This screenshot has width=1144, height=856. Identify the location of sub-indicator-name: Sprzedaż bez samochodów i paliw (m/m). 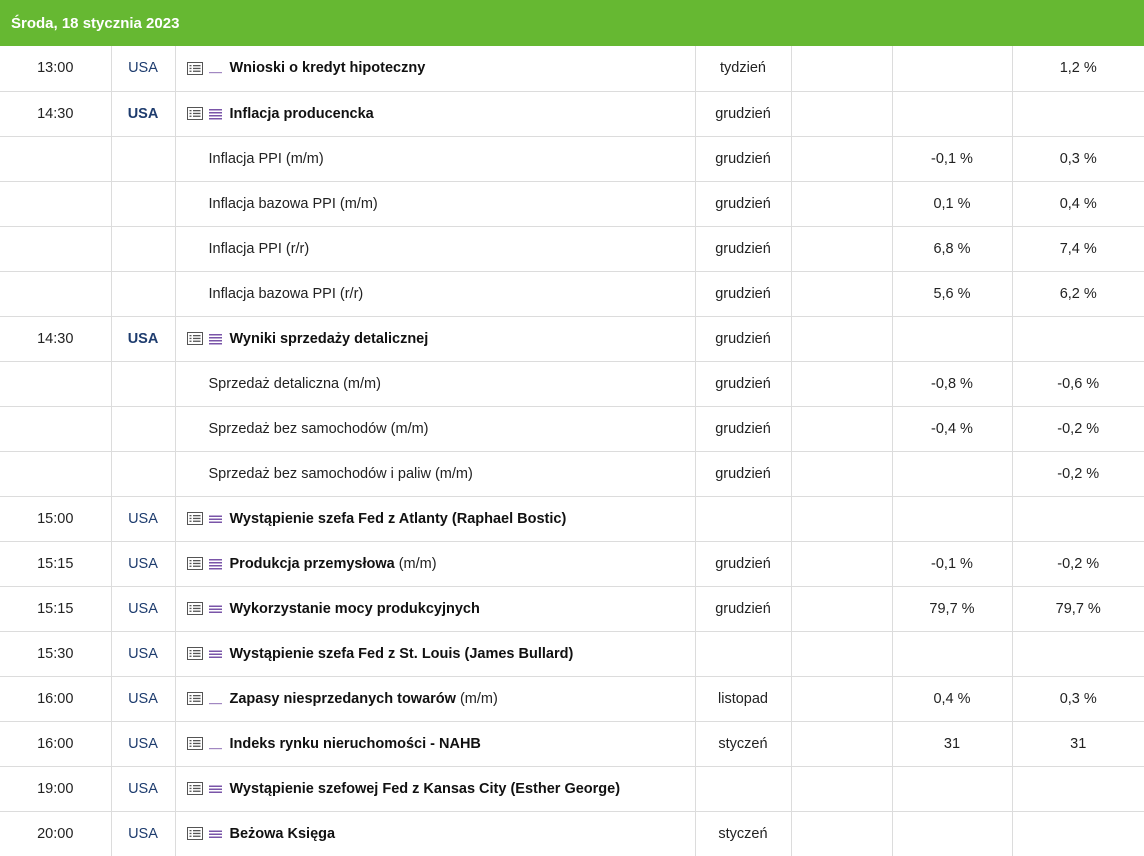
(435, 474).